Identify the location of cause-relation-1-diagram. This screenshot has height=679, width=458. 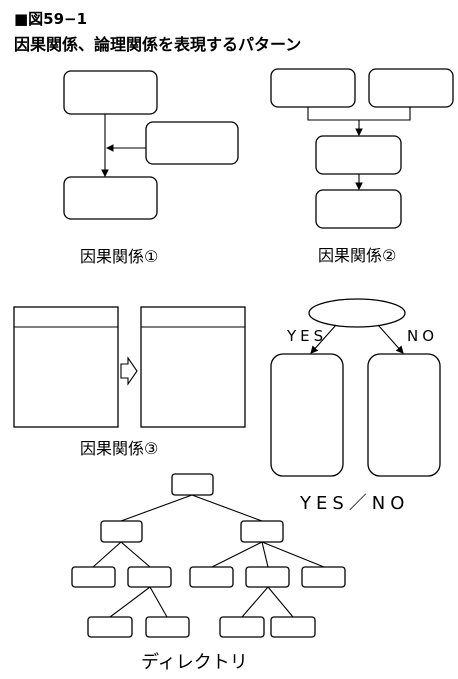
(151, 145).